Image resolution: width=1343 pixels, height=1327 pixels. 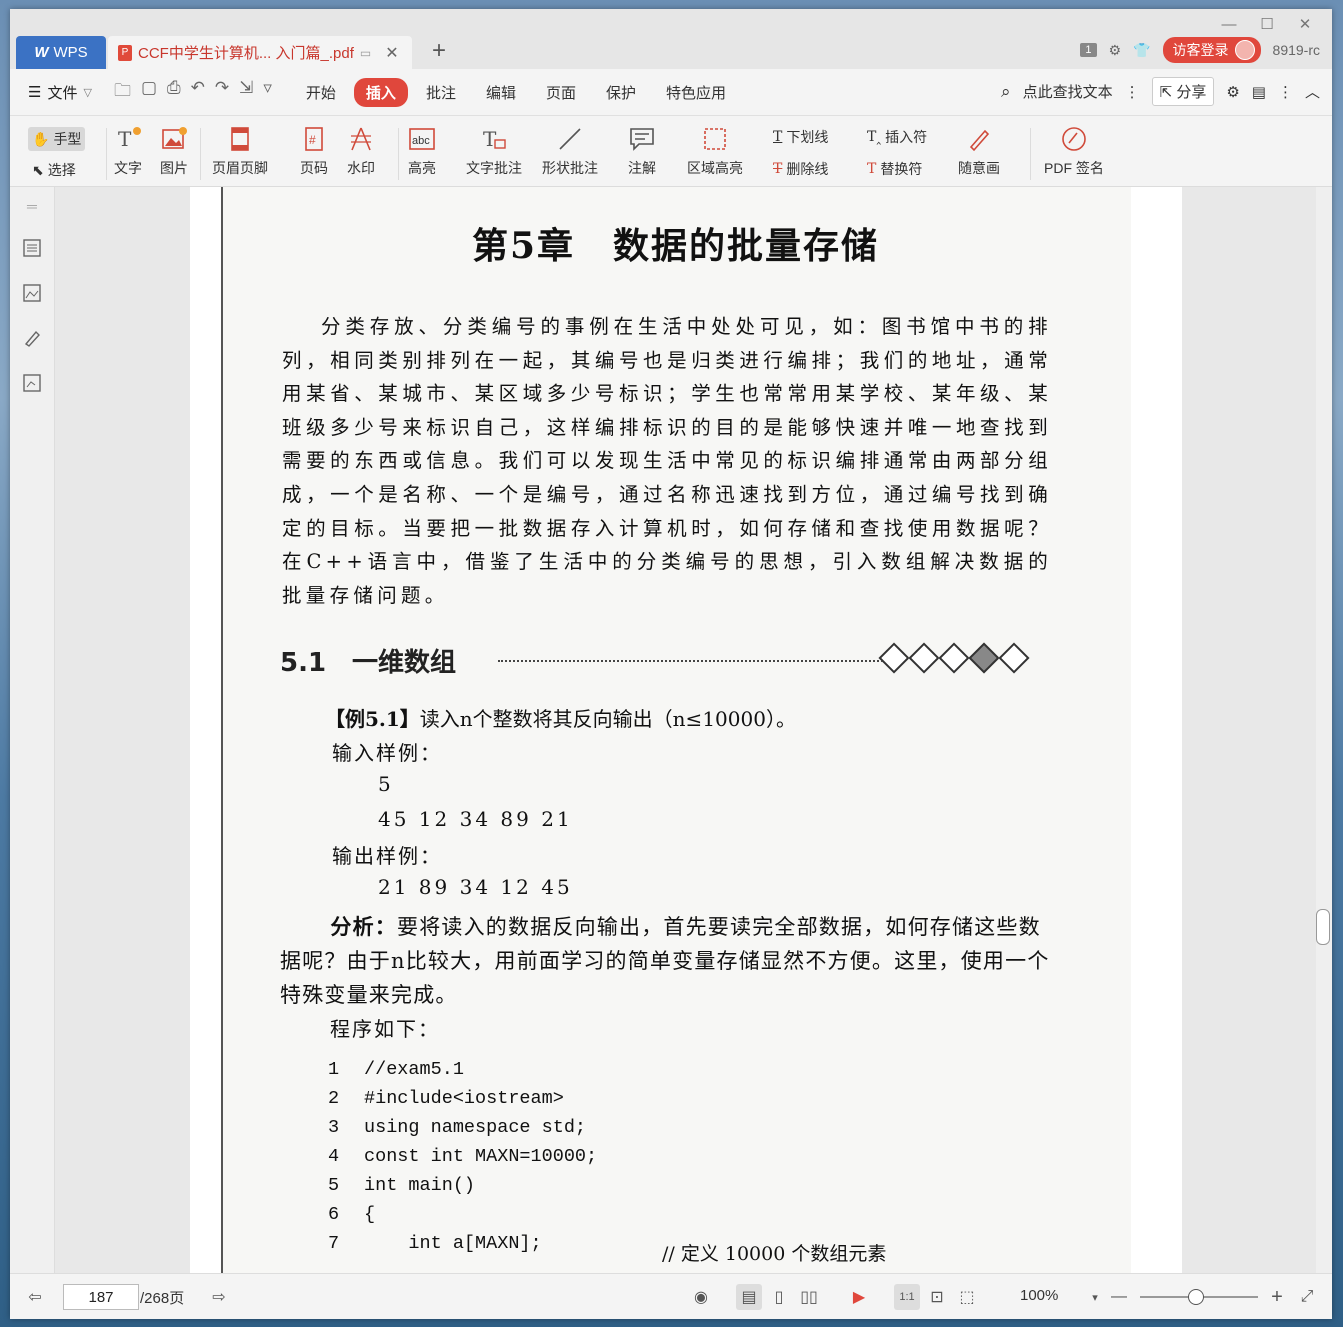 I want to click on code-text: int a[MAXN];, so click(x=453, y=1243).